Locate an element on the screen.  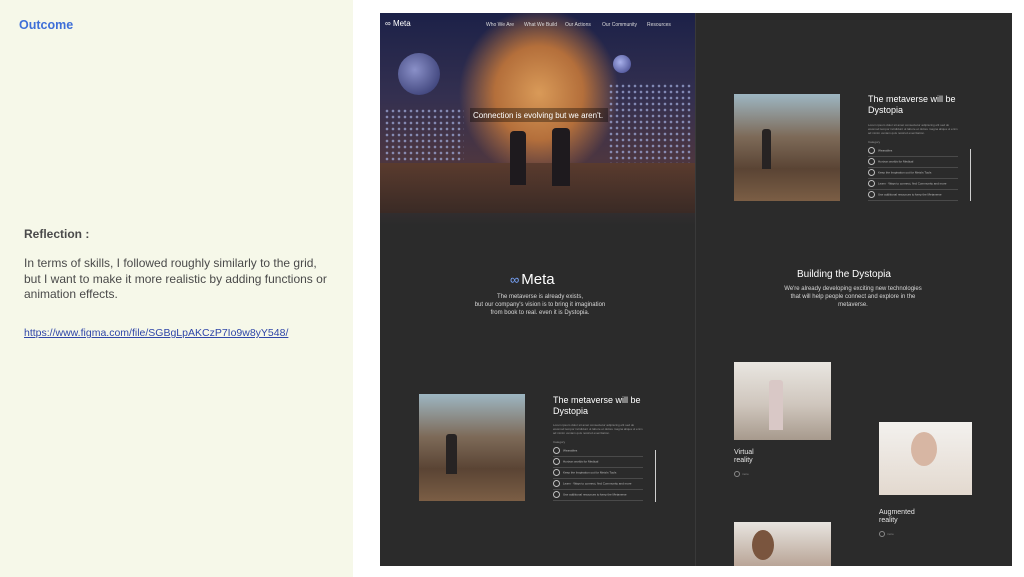
hero-image: Connection is evolving but we aren't. is located at coordinates (537, 119).